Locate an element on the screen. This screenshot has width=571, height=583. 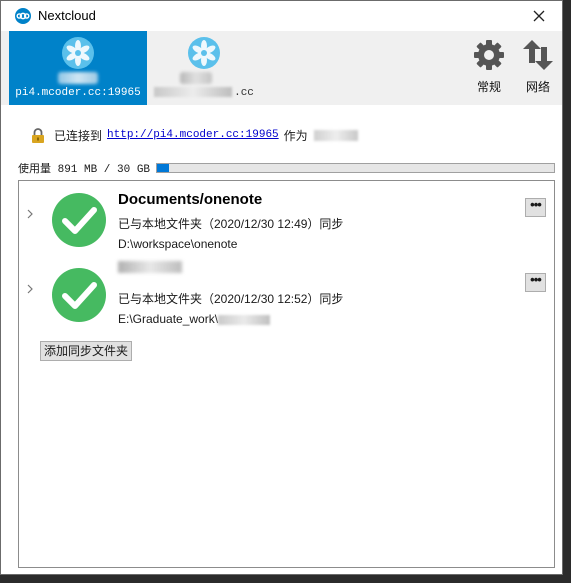
quota-progress-bar is located at coordinates (355, 168).